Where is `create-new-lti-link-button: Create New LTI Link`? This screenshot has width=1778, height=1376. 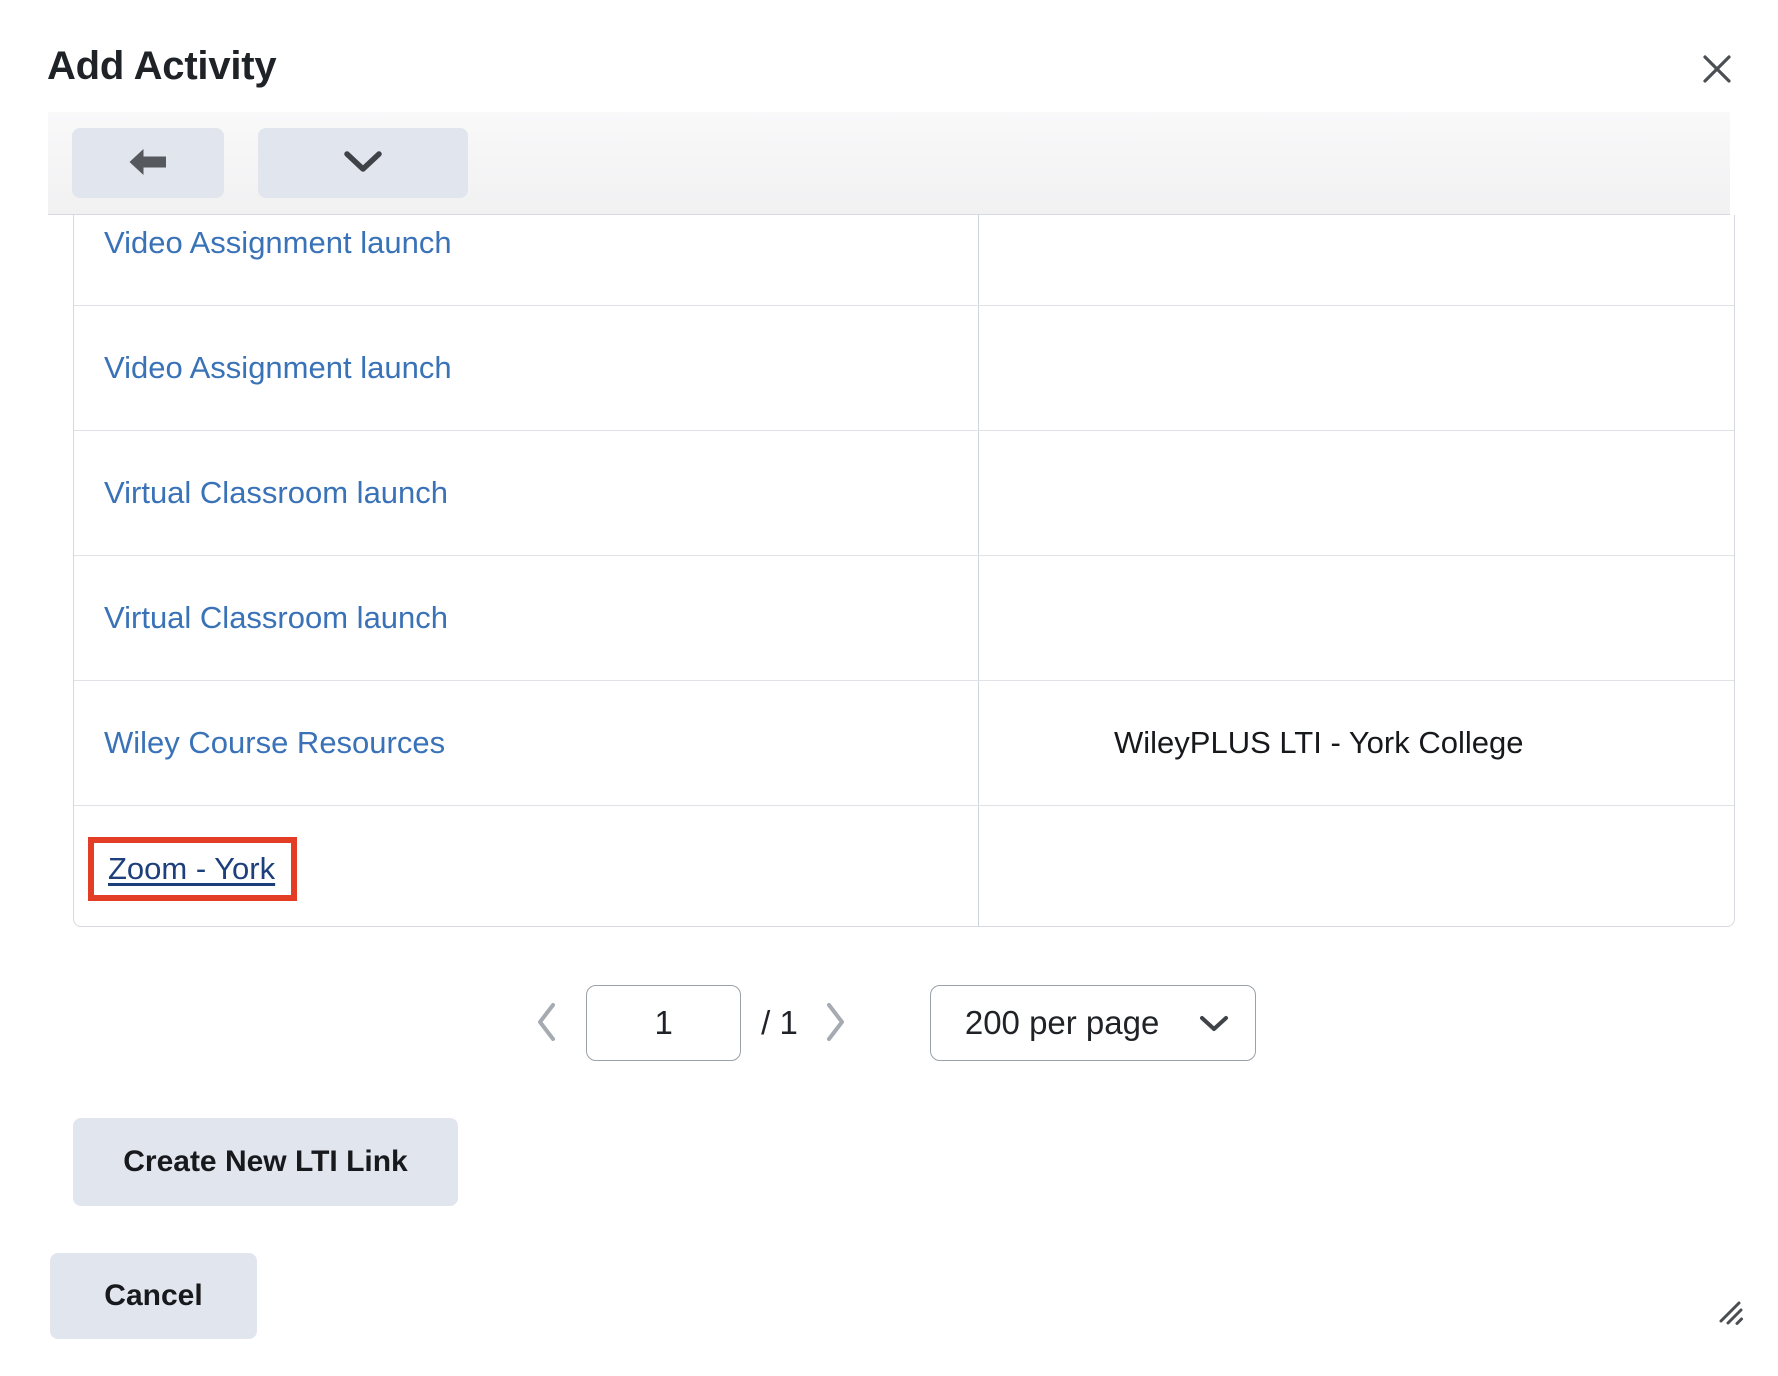
create-new-lti-link-button: Create New LTI Link is located at coordinates (265, 1162).